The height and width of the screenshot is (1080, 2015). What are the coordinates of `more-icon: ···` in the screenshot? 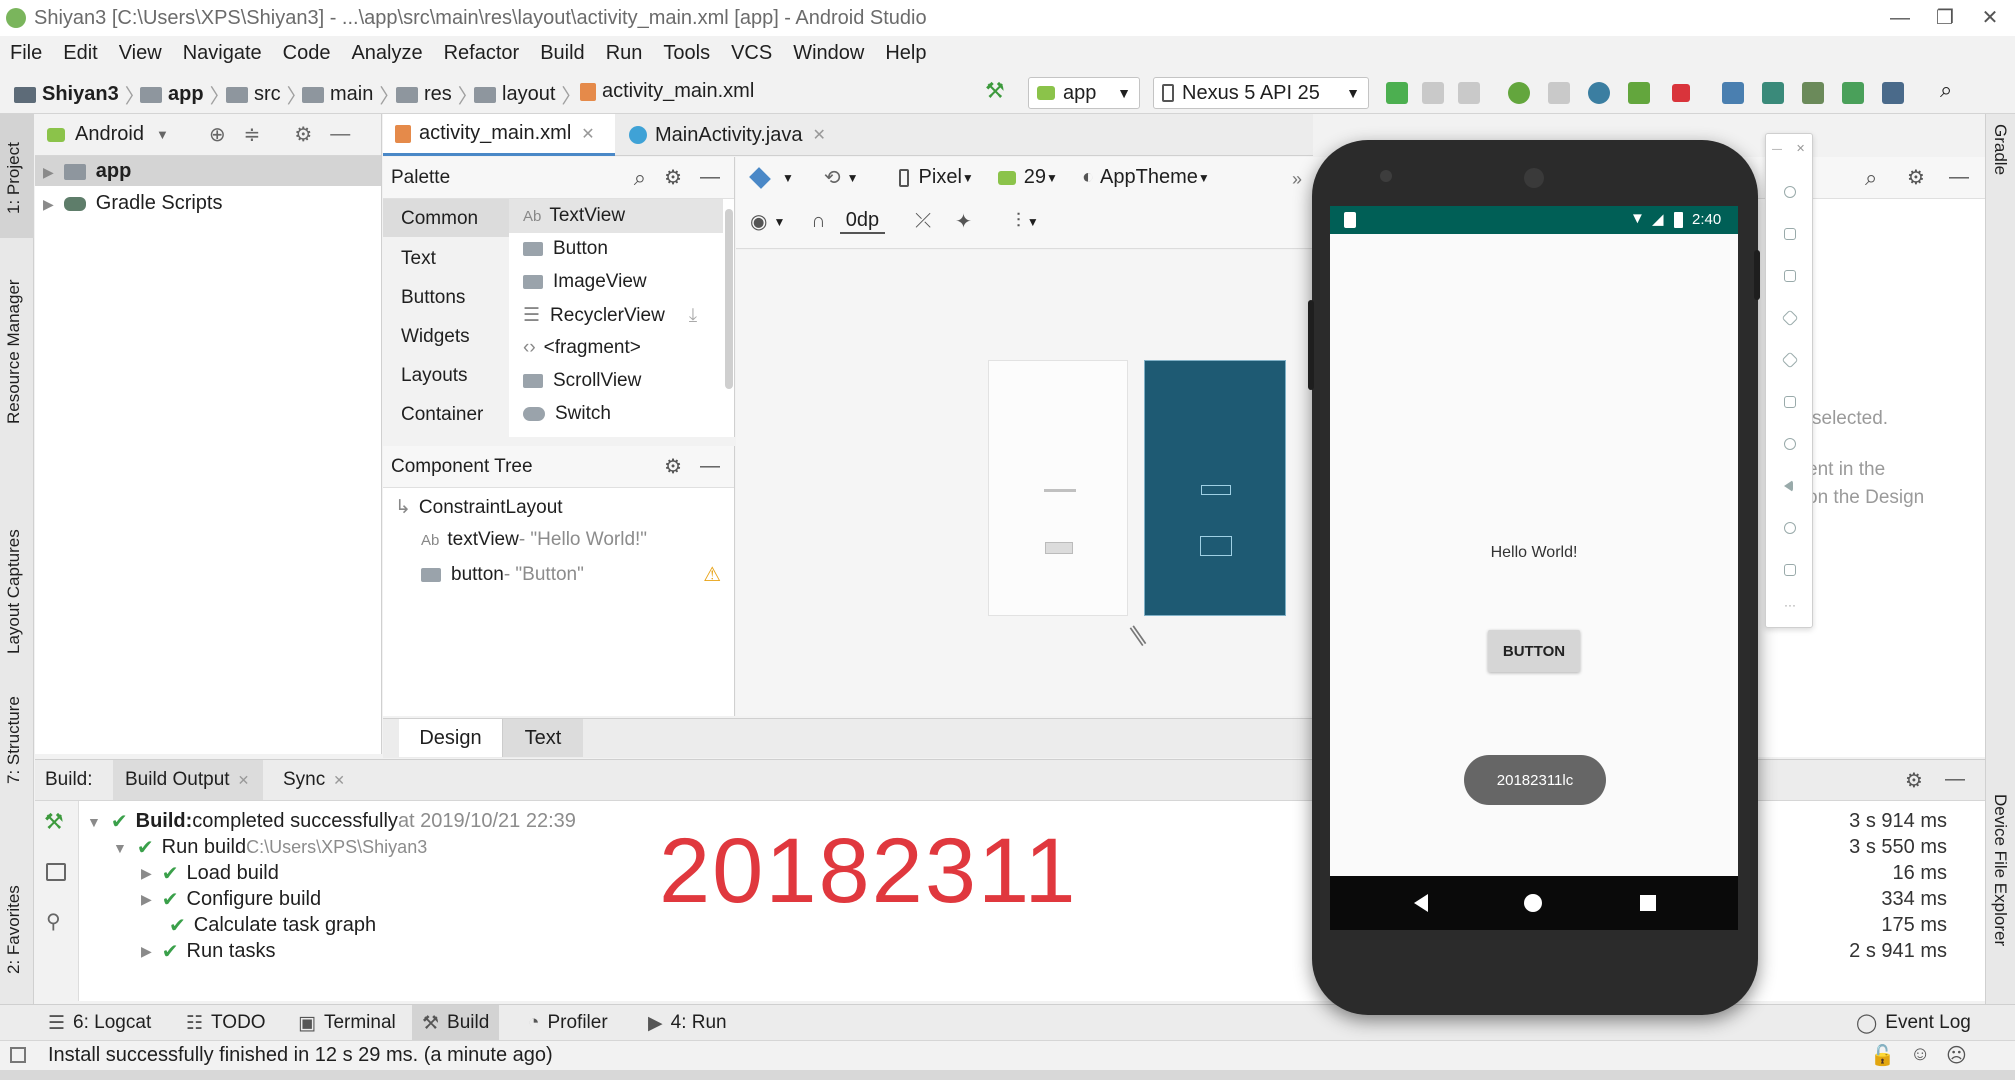 It's located at (1790, 605).